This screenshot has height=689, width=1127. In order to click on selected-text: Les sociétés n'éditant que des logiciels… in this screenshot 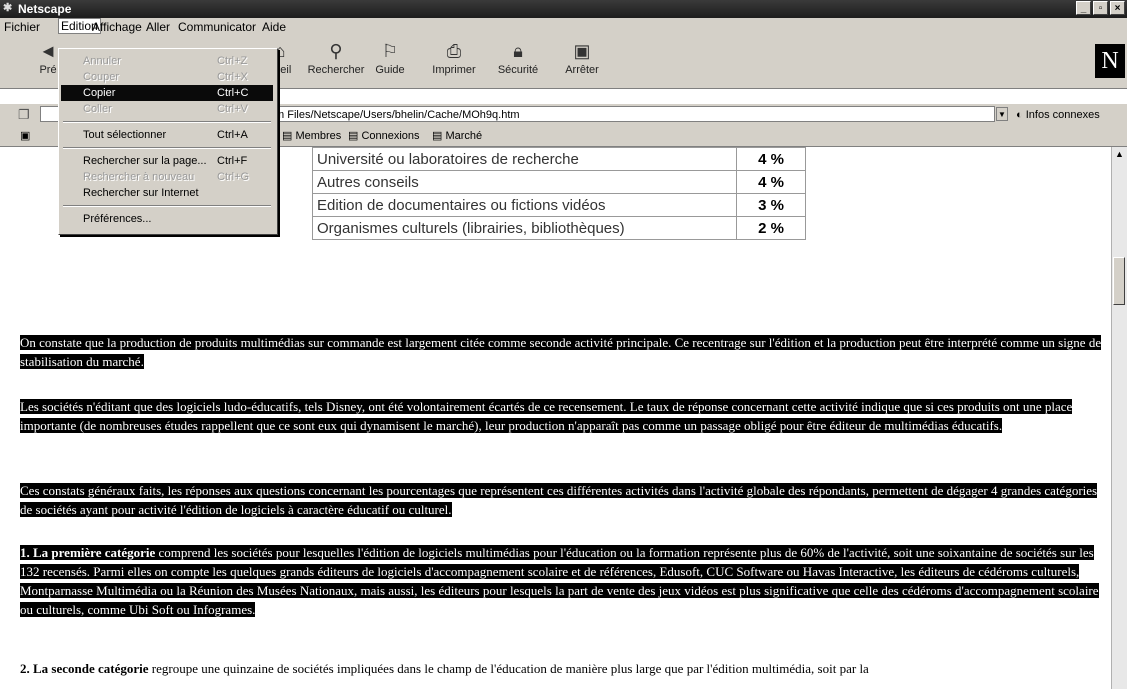, I will do `click(546, 416)`.